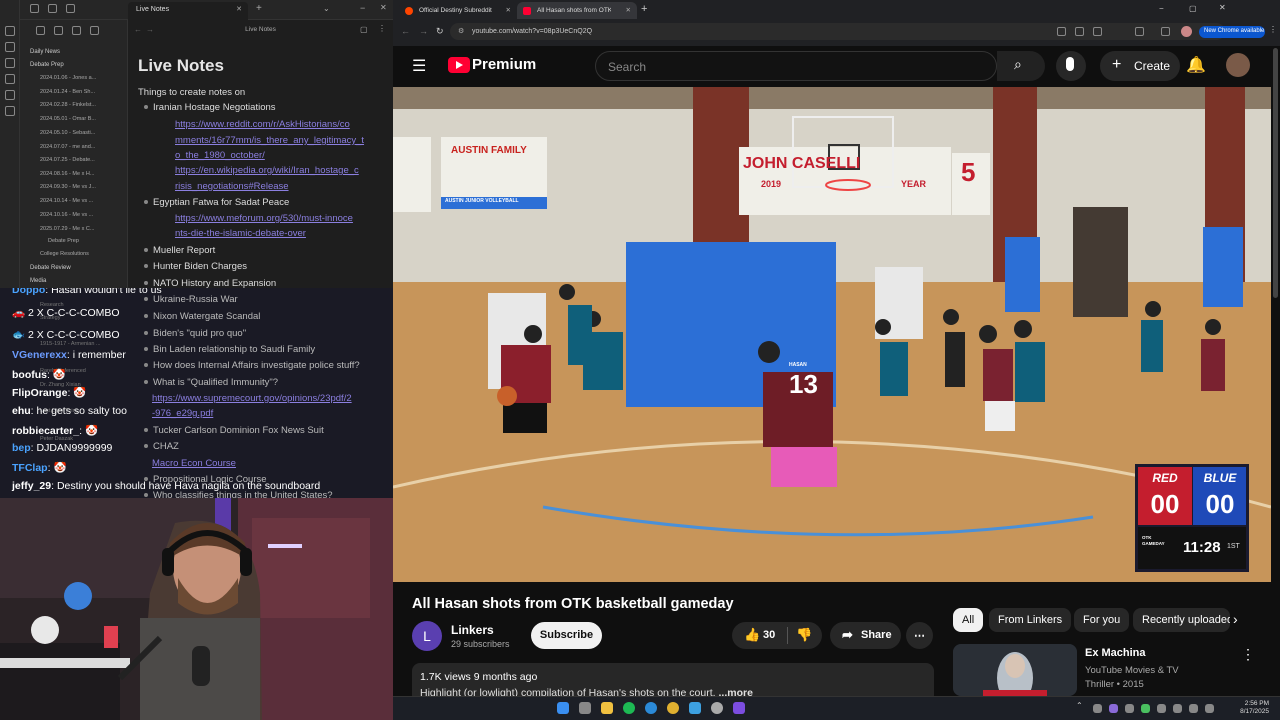 This screenshot has width=1280, height=720. What do you see at coordinates (50, 268) in the screenshot?
I see `file-tree-item: Debate Review` at bounding box center [50, 268].